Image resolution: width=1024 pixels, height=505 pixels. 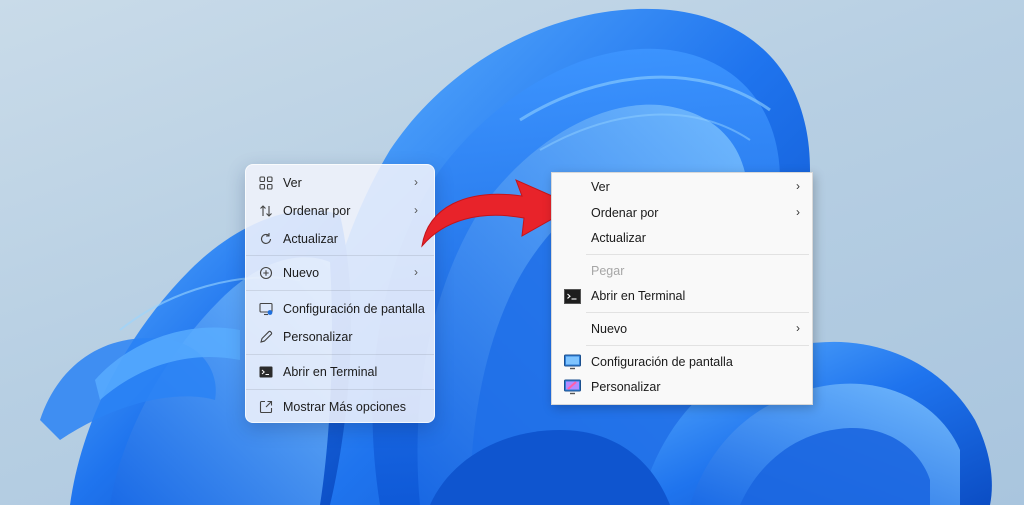 I want to click on menu-item-mostrar-mas-opciones: Mostrar Más opciones, so click(x=340, y=407).